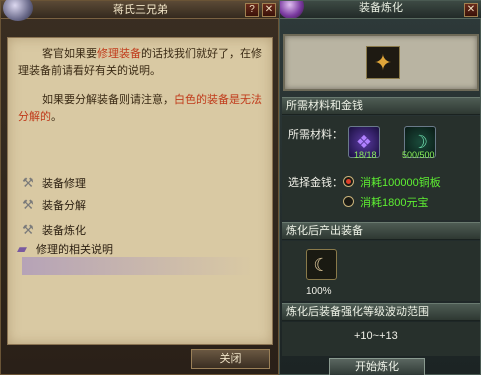 This screenshot has height=375, width=481. I want to click on book-icon: ▰, so click(22, 248).